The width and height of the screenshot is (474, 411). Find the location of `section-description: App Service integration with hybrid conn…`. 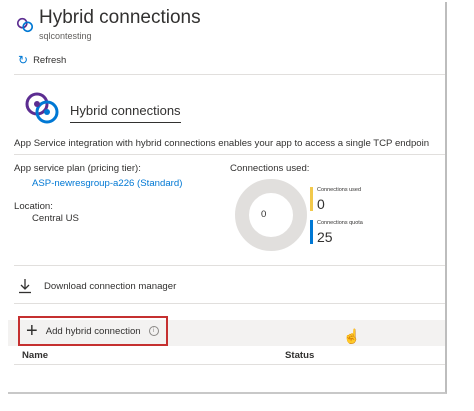

section-description: App Service integration with hybrid conn… is located at coordinates (222, 143).